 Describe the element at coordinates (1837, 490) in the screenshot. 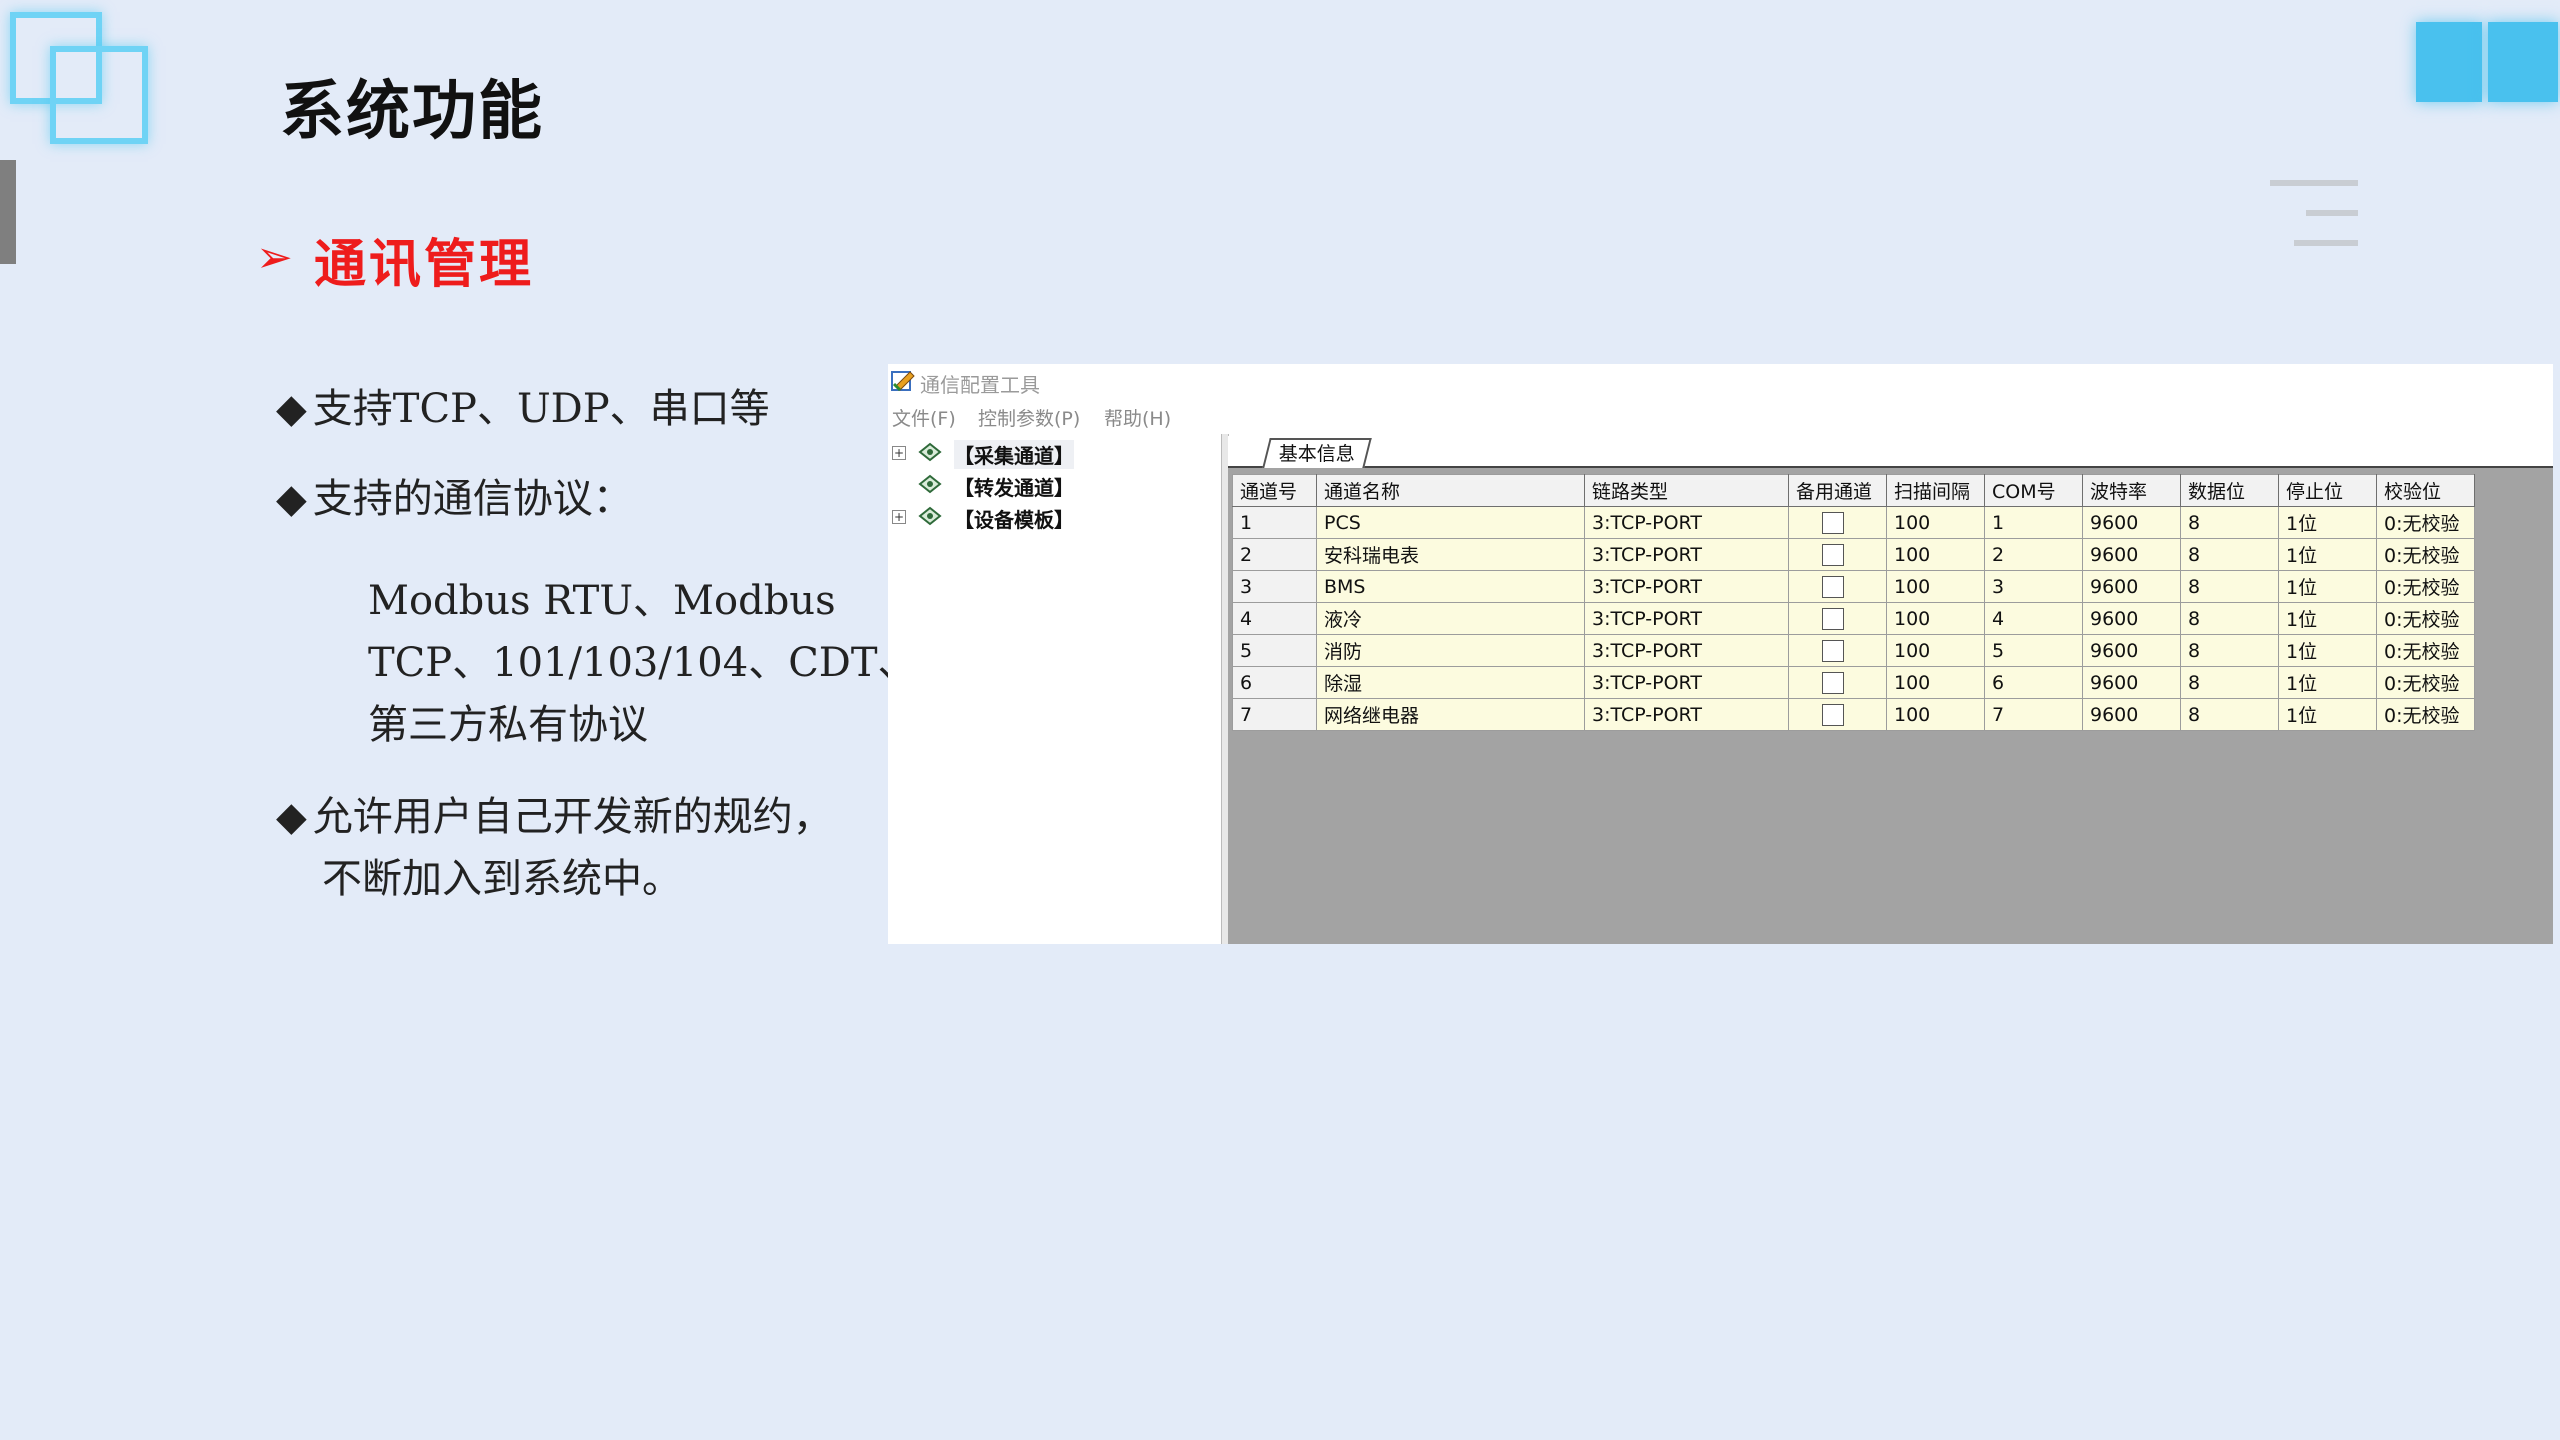

I see `column-header: 备用通道` at that location.